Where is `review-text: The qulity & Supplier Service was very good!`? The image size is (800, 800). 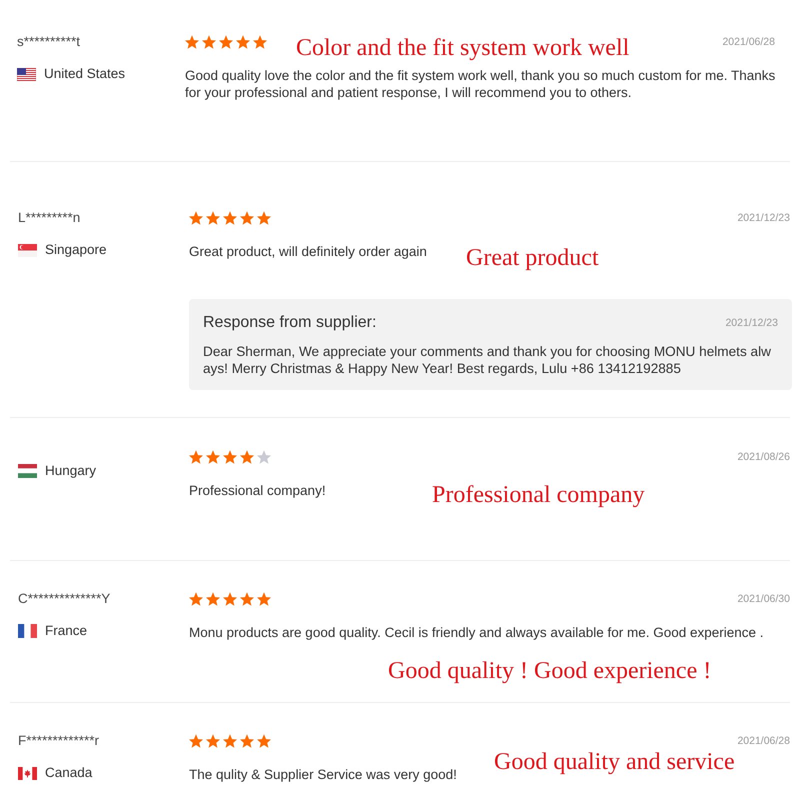 review-text: The qulity & Supplier Service was very good! is located at coordinates (323, 774).